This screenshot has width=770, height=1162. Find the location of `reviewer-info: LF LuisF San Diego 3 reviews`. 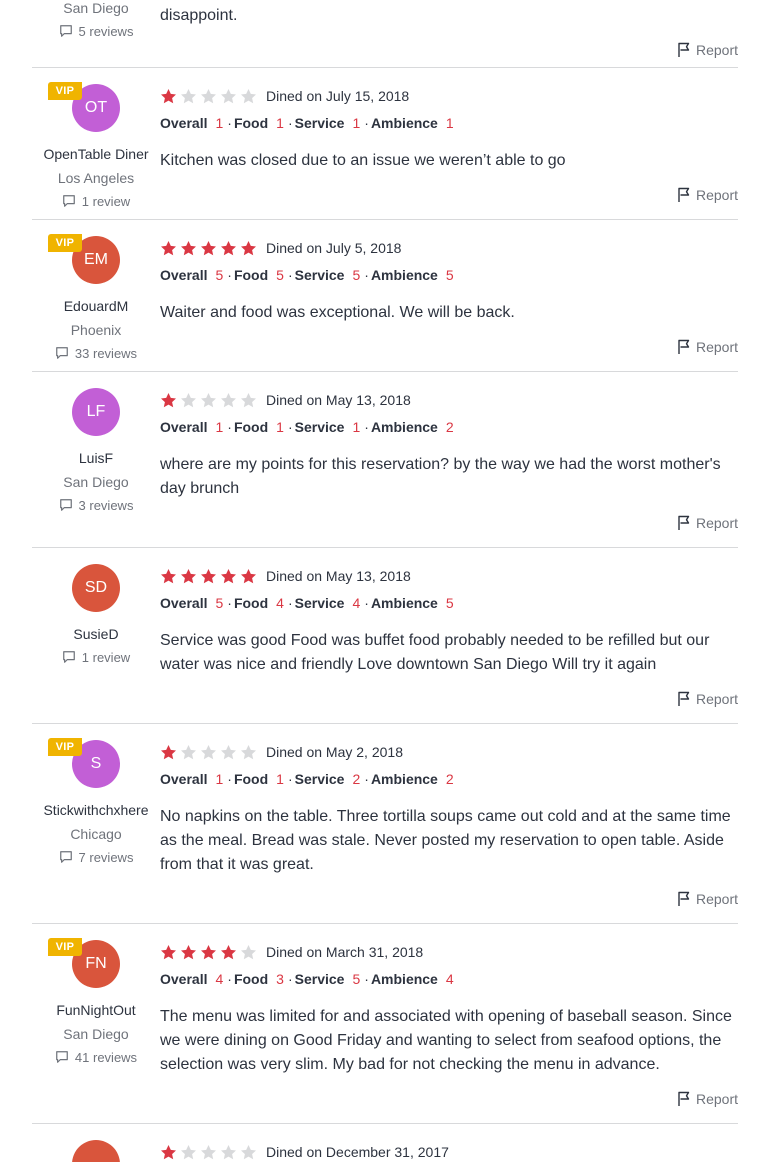

reviewer-info: LF LuisF San Diego 3 reviews is located at coordinates (96, 459).